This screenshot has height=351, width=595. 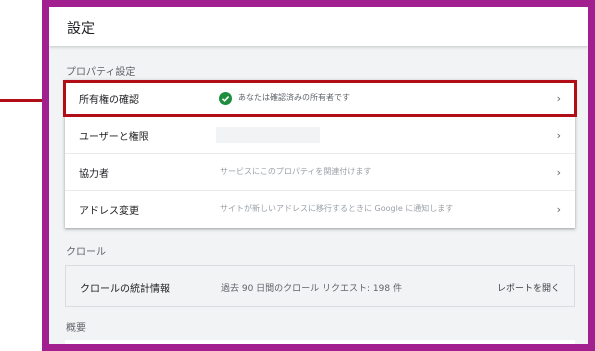 What do you see at coordinates (81, 29) in the screenshot?
I see `page-title: 設定` at bounding box center [81, 29].